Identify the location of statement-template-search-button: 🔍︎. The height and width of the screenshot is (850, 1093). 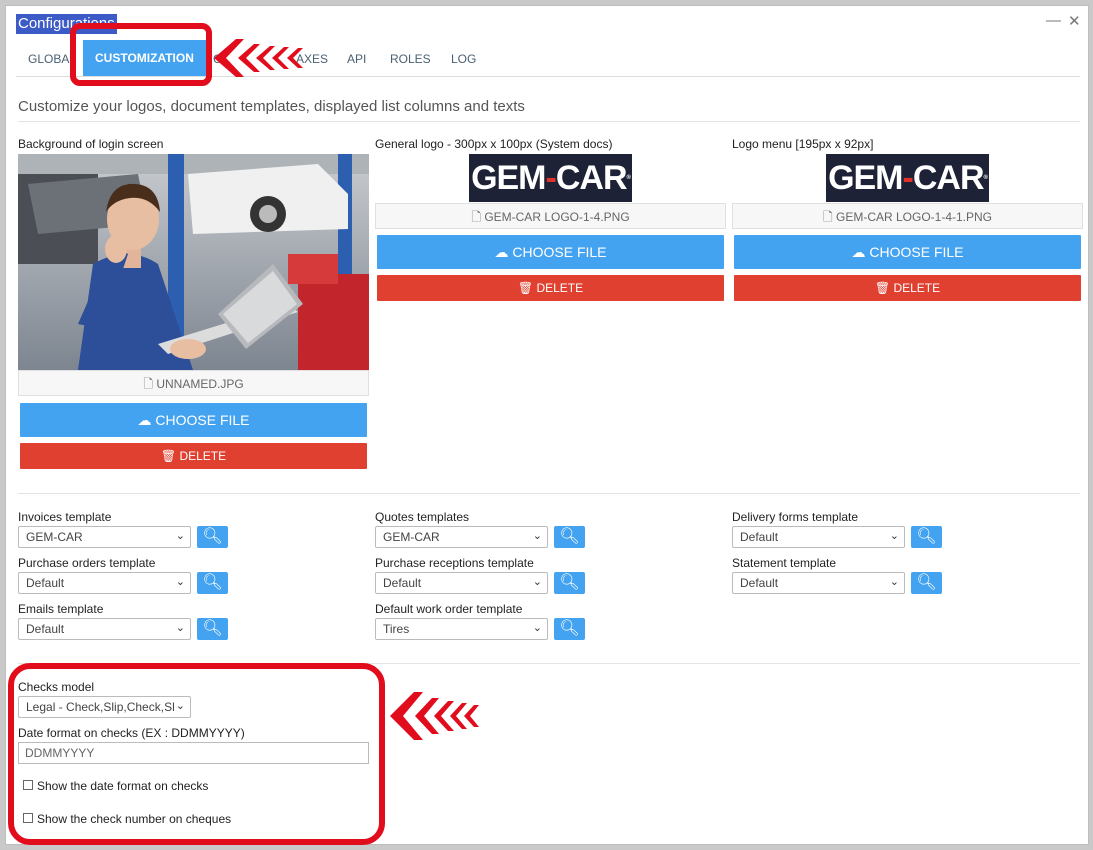
(926, 583).